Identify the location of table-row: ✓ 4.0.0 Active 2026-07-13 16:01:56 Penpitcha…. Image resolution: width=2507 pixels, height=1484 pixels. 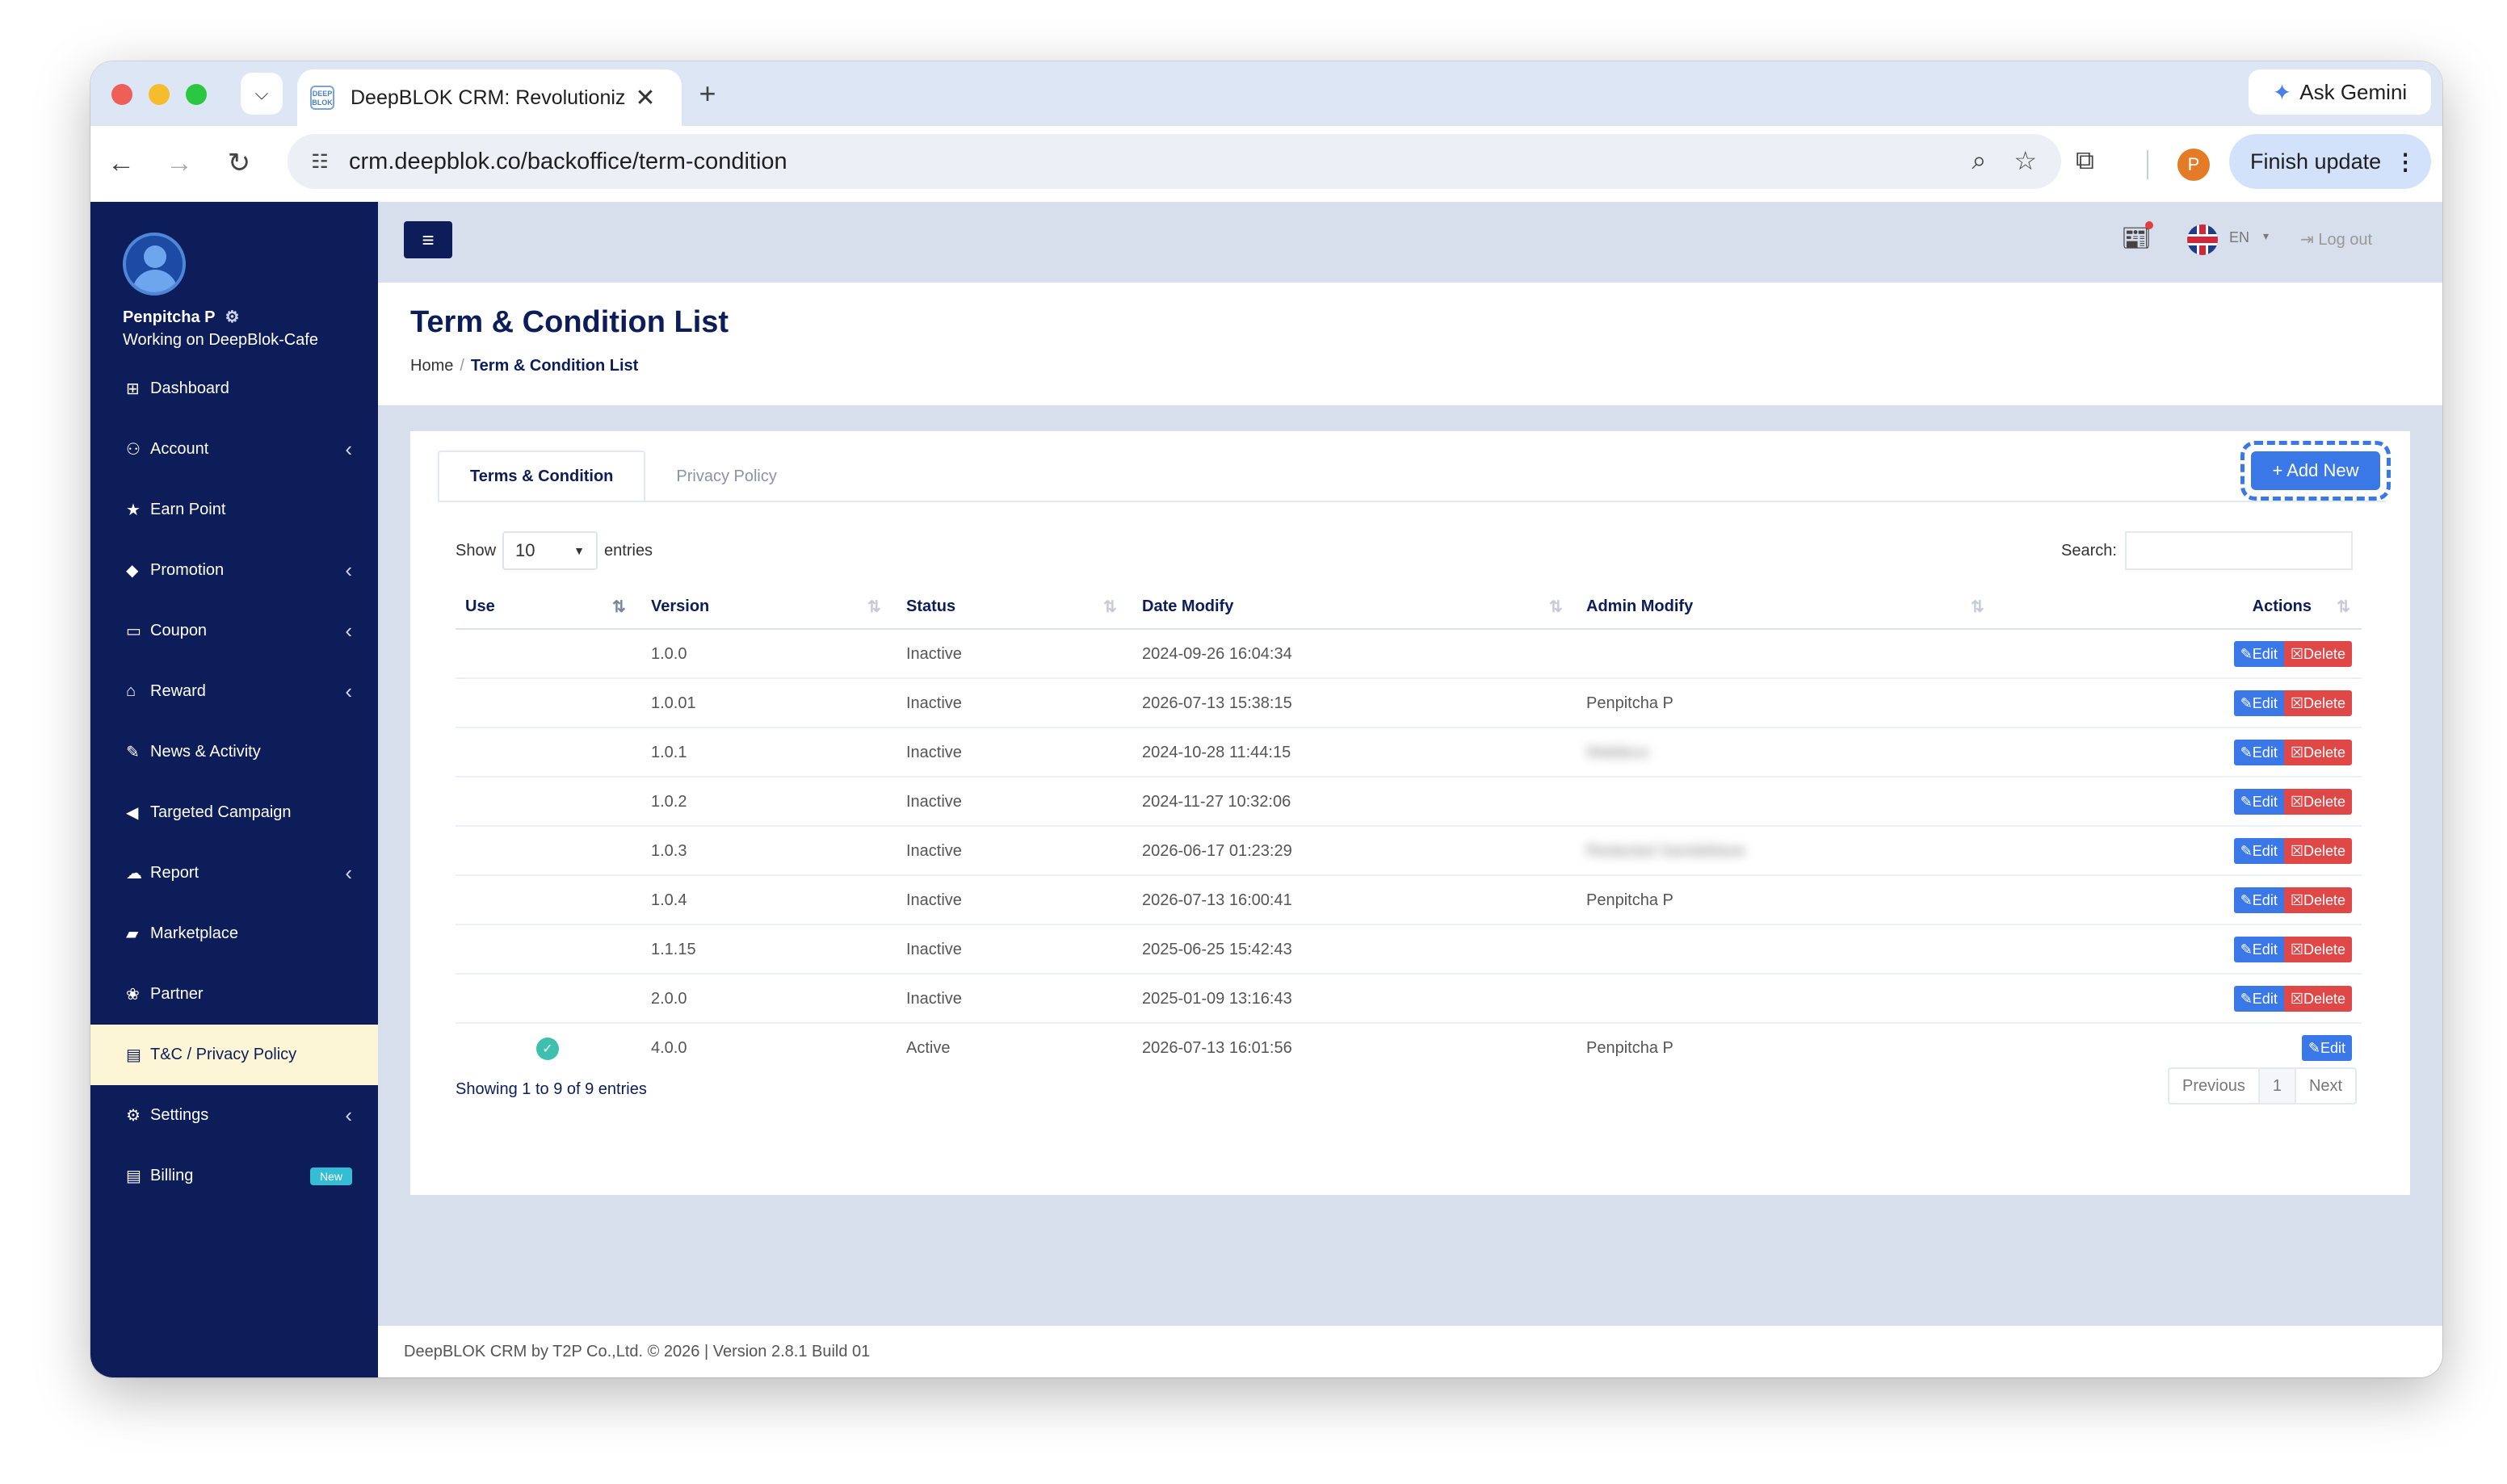
(1409, 1048).